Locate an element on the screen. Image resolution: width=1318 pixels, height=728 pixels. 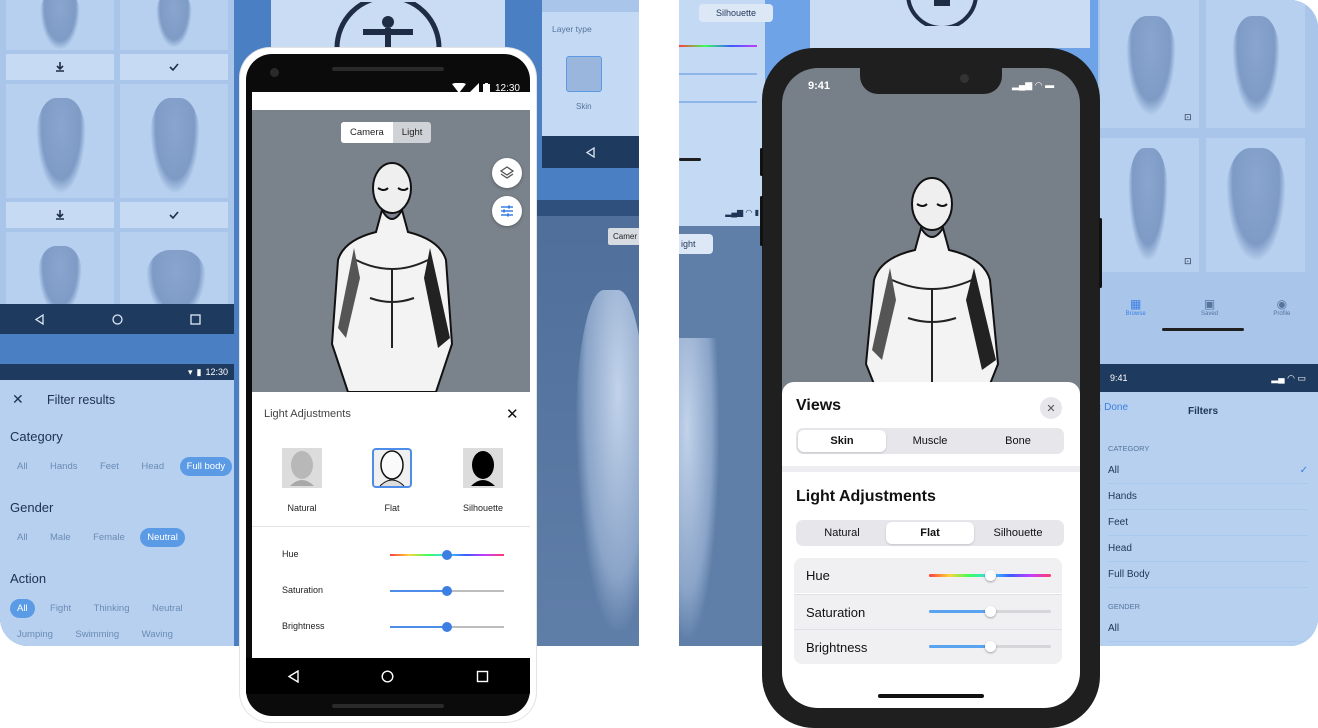
tab-saved: ▣ Saved is located at coordinates (1209, 307).